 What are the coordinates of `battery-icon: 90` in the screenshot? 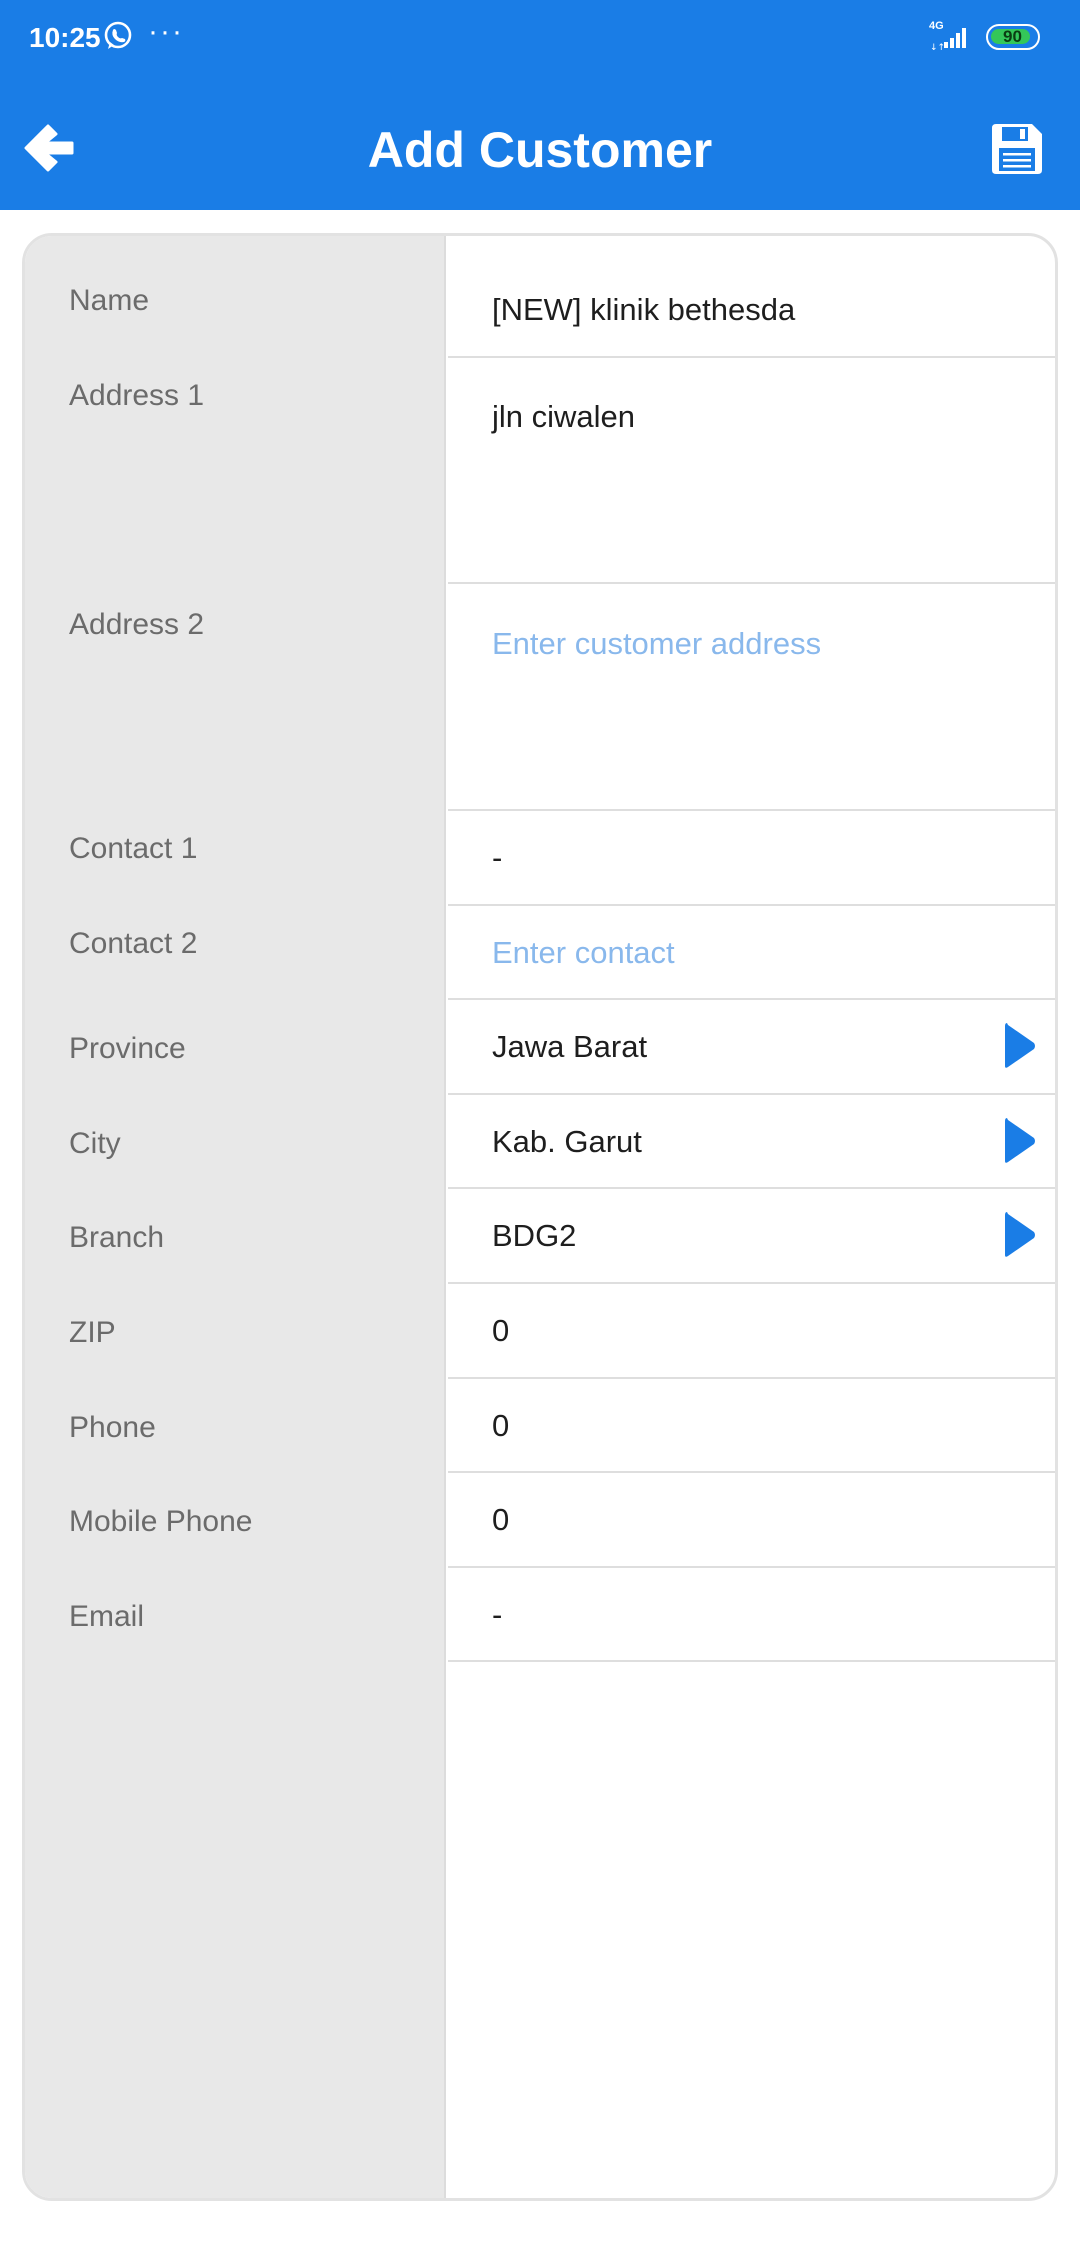 It's located at (1013, 37).